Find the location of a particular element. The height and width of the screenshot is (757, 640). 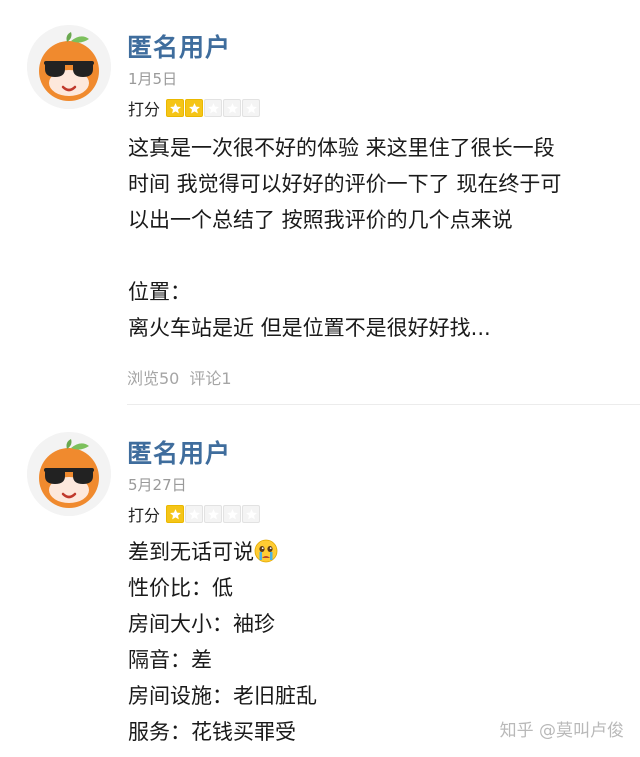

crying-face-emoji-icon is located at coordinates (266, 551).